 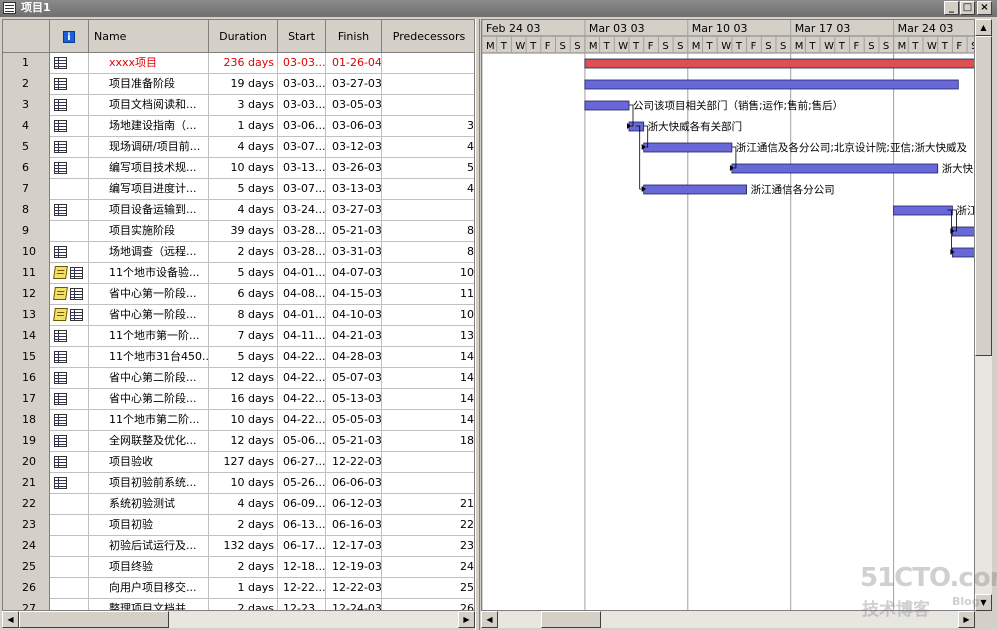 What do you see at coordinates (354, 462) in the screenshot?
I see `finish-cell: 12-22-03` at bounding box center [354, 462].